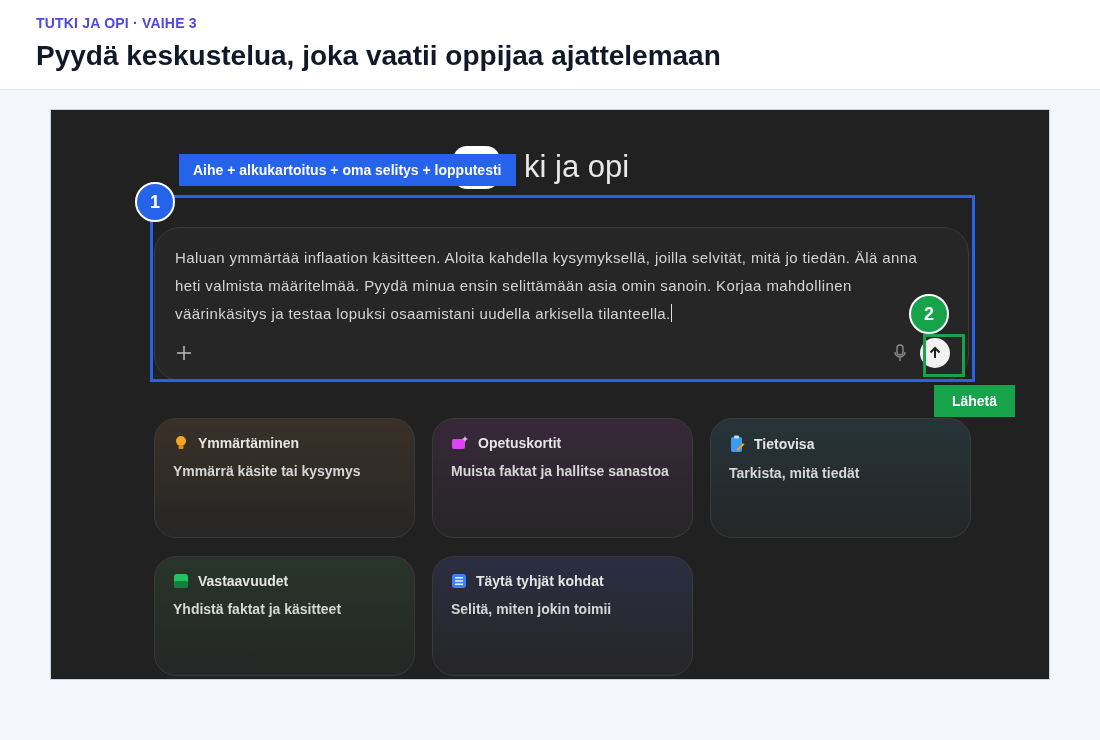 The width and height of the screenshot is (1100, 740). What do you see at coordinates (974, 401) in the screenshot?
I see `callout-label: Lähetä` at bounding box center [974, 401].